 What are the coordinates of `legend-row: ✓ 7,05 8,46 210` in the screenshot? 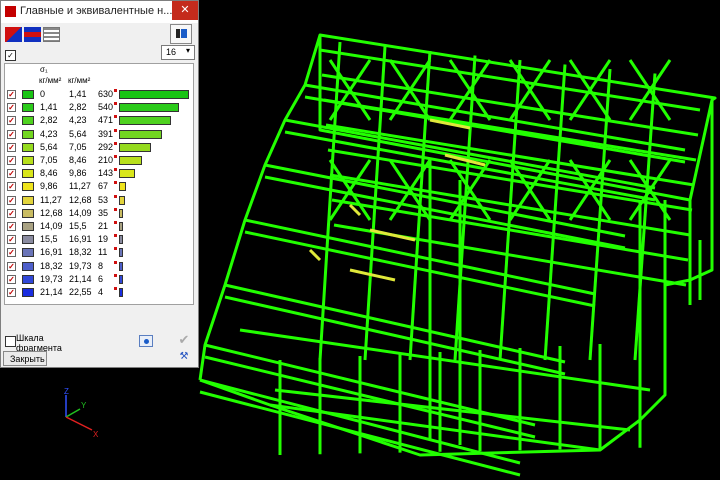 It's located at (99, 160).